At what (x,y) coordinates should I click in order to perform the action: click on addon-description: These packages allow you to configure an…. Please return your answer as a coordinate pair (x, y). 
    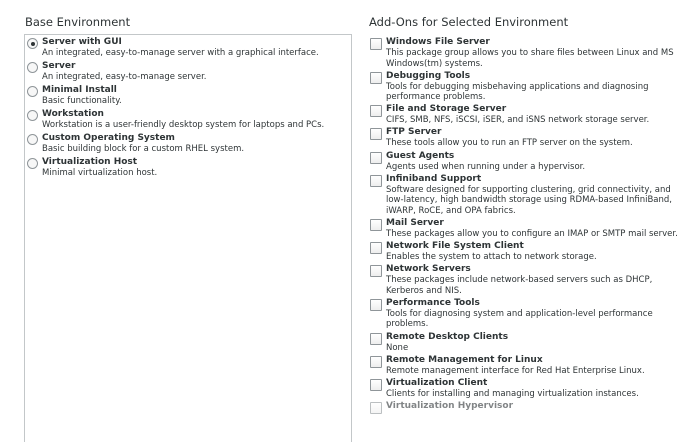
    Looking at the image, I should click on (532, 233).